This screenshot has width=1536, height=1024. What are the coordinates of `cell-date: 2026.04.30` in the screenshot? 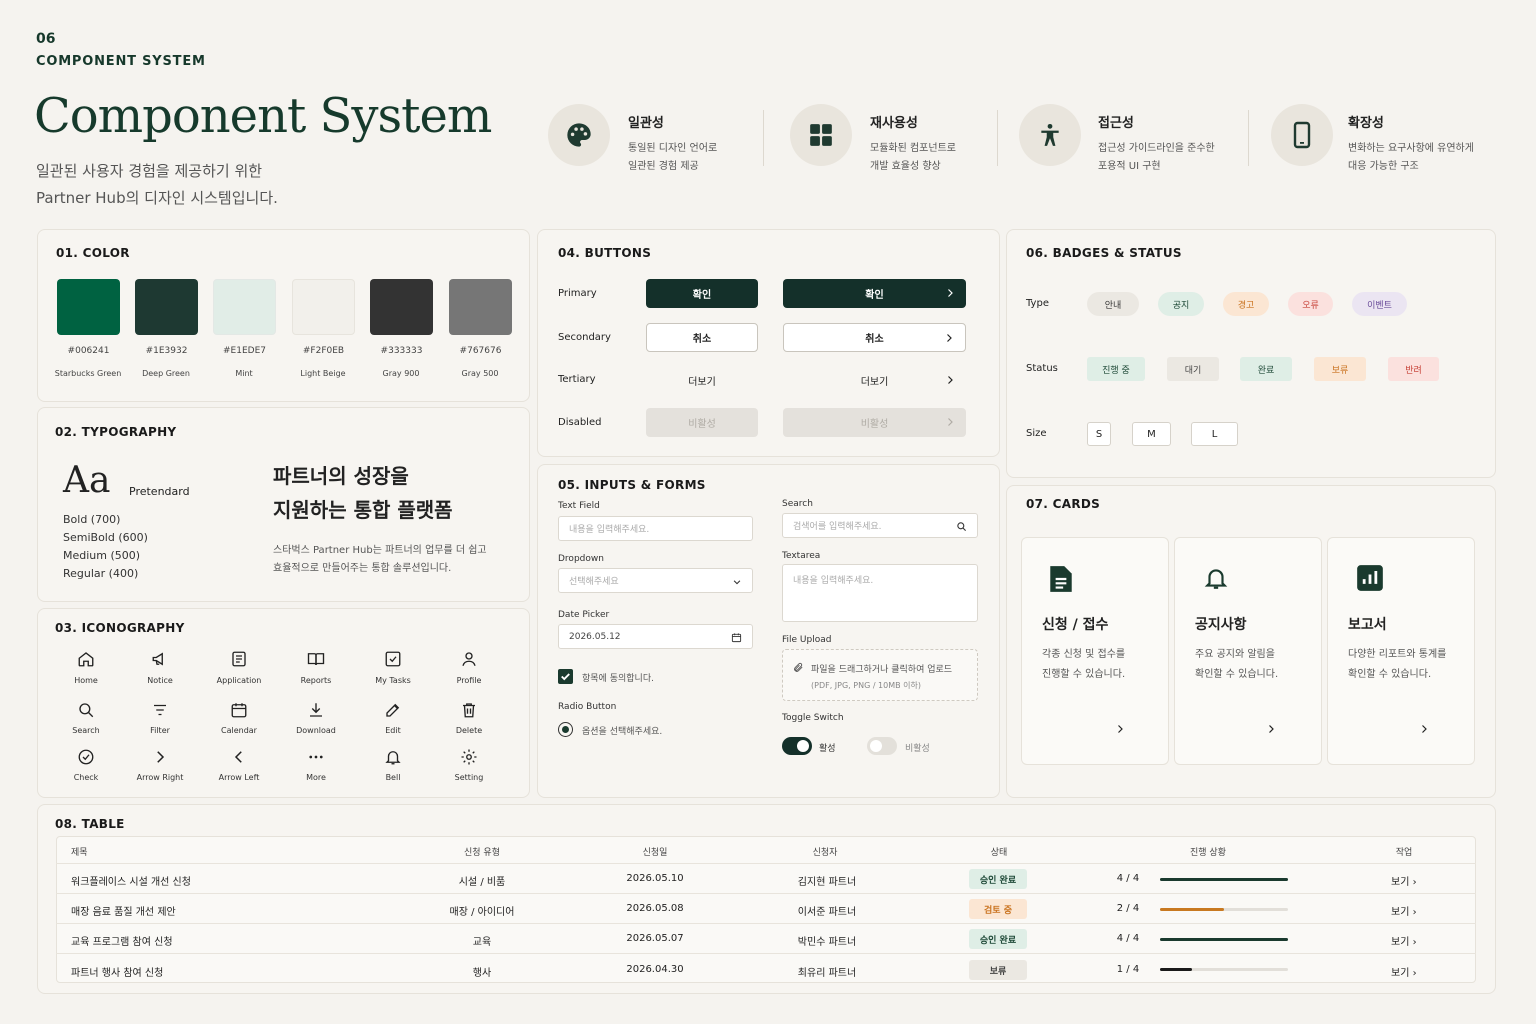 It's located at (655, 969).